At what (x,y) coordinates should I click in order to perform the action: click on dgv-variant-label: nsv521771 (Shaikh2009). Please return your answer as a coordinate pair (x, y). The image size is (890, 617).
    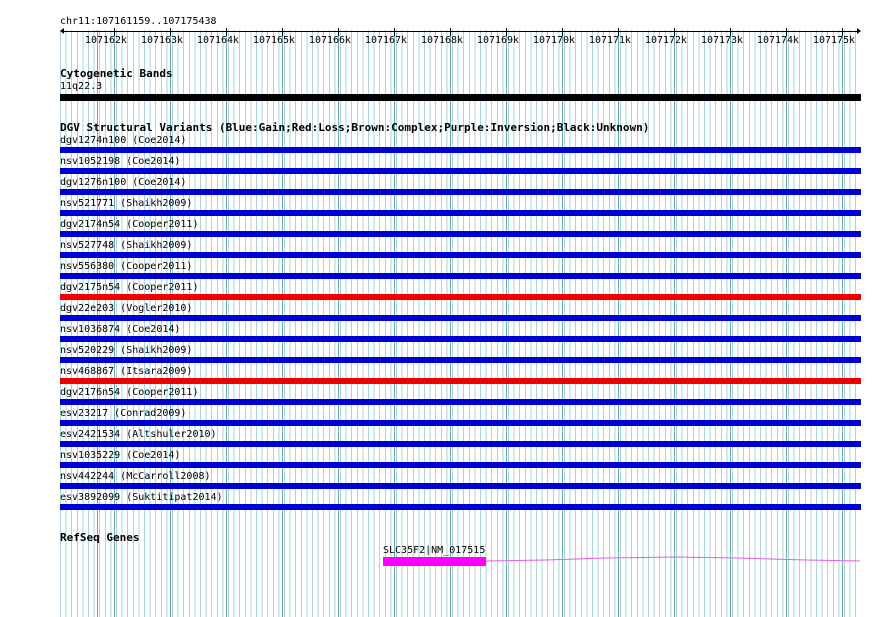
    Looking at the image, I should click on (126, 203).